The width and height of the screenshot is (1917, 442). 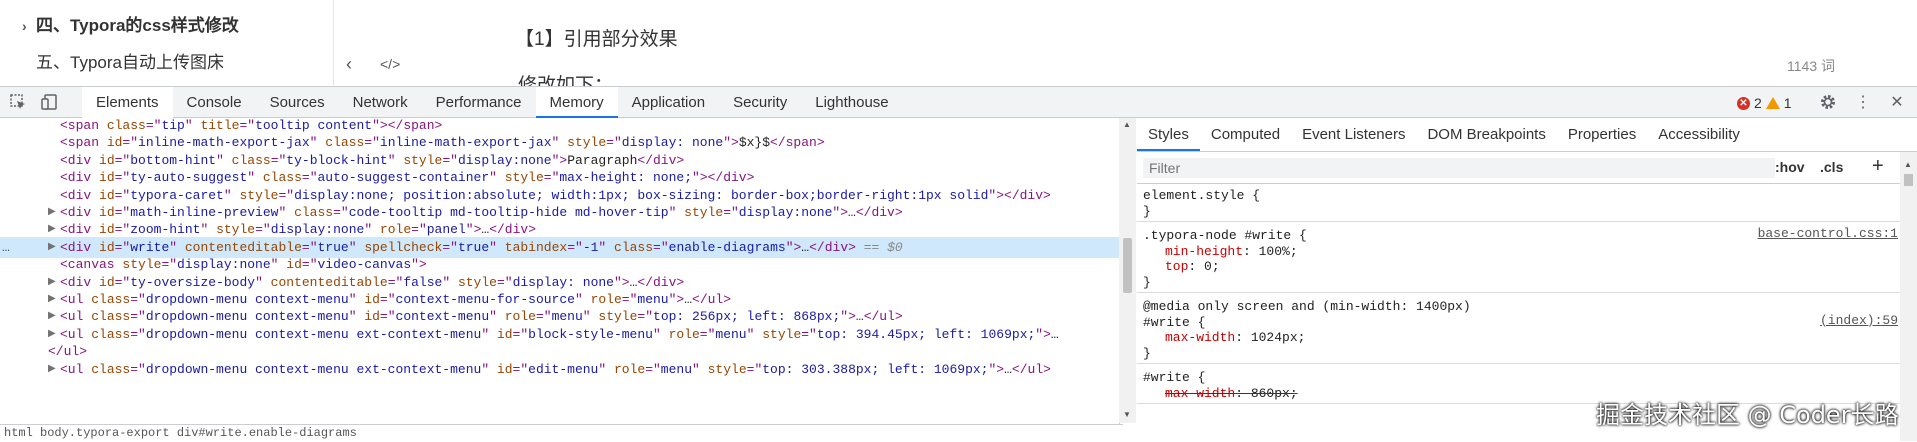 I want to click on subtab-event-listeners: Event Listeners, so click(x=1353, y=134).